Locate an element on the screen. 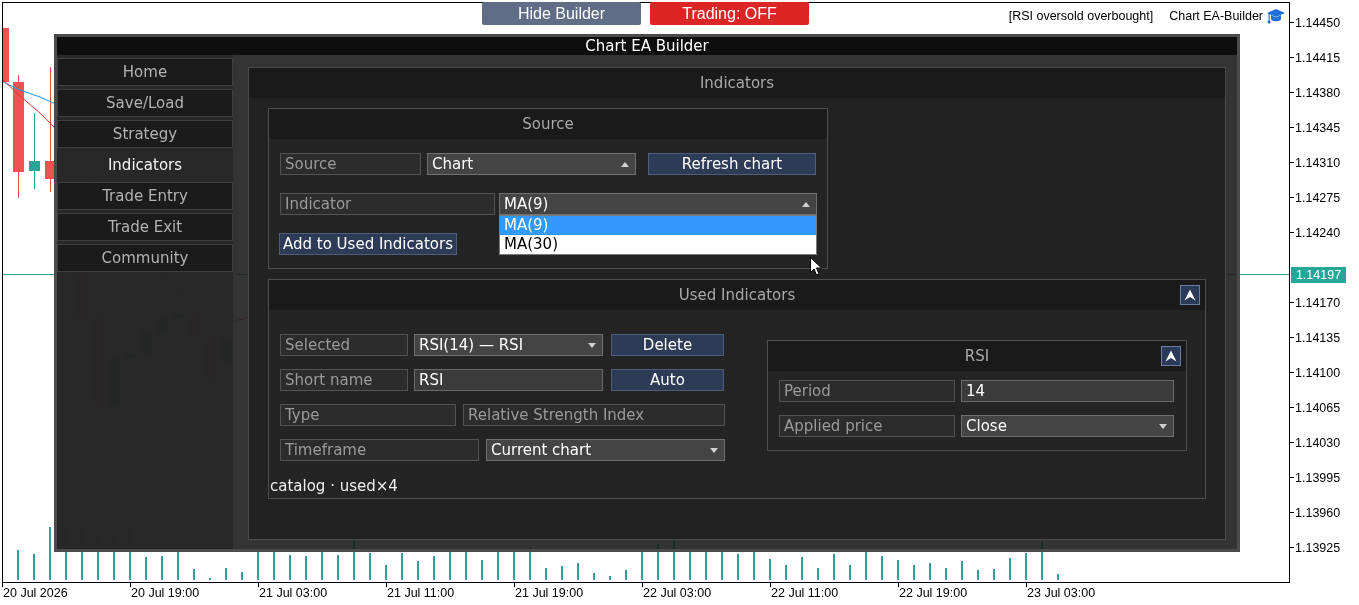 Image resolution: width=1359 pixels, height=605 pixels. price-label: 1.14415 is located at coordinates (1318, 57).